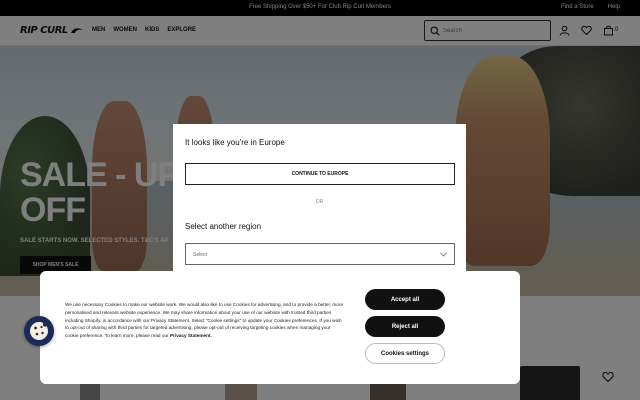 This screenshot has height=400, width=640. I want to click on continue-to-europe-button: CONTINUE TO EUROPE, so click(320, 174).